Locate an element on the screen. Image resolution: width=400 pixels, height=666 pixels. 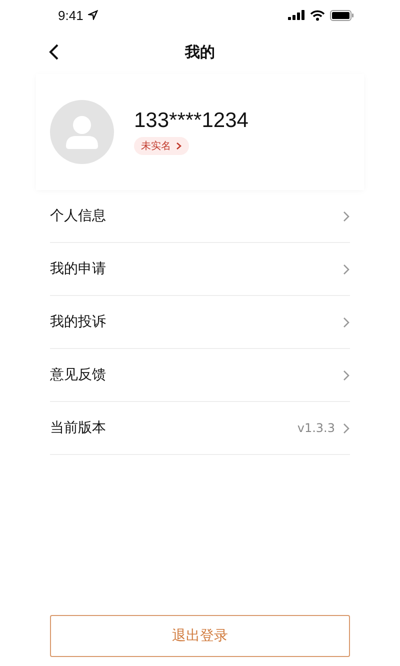
menu-item: 个人信息 is located at coordinates (200, 216).